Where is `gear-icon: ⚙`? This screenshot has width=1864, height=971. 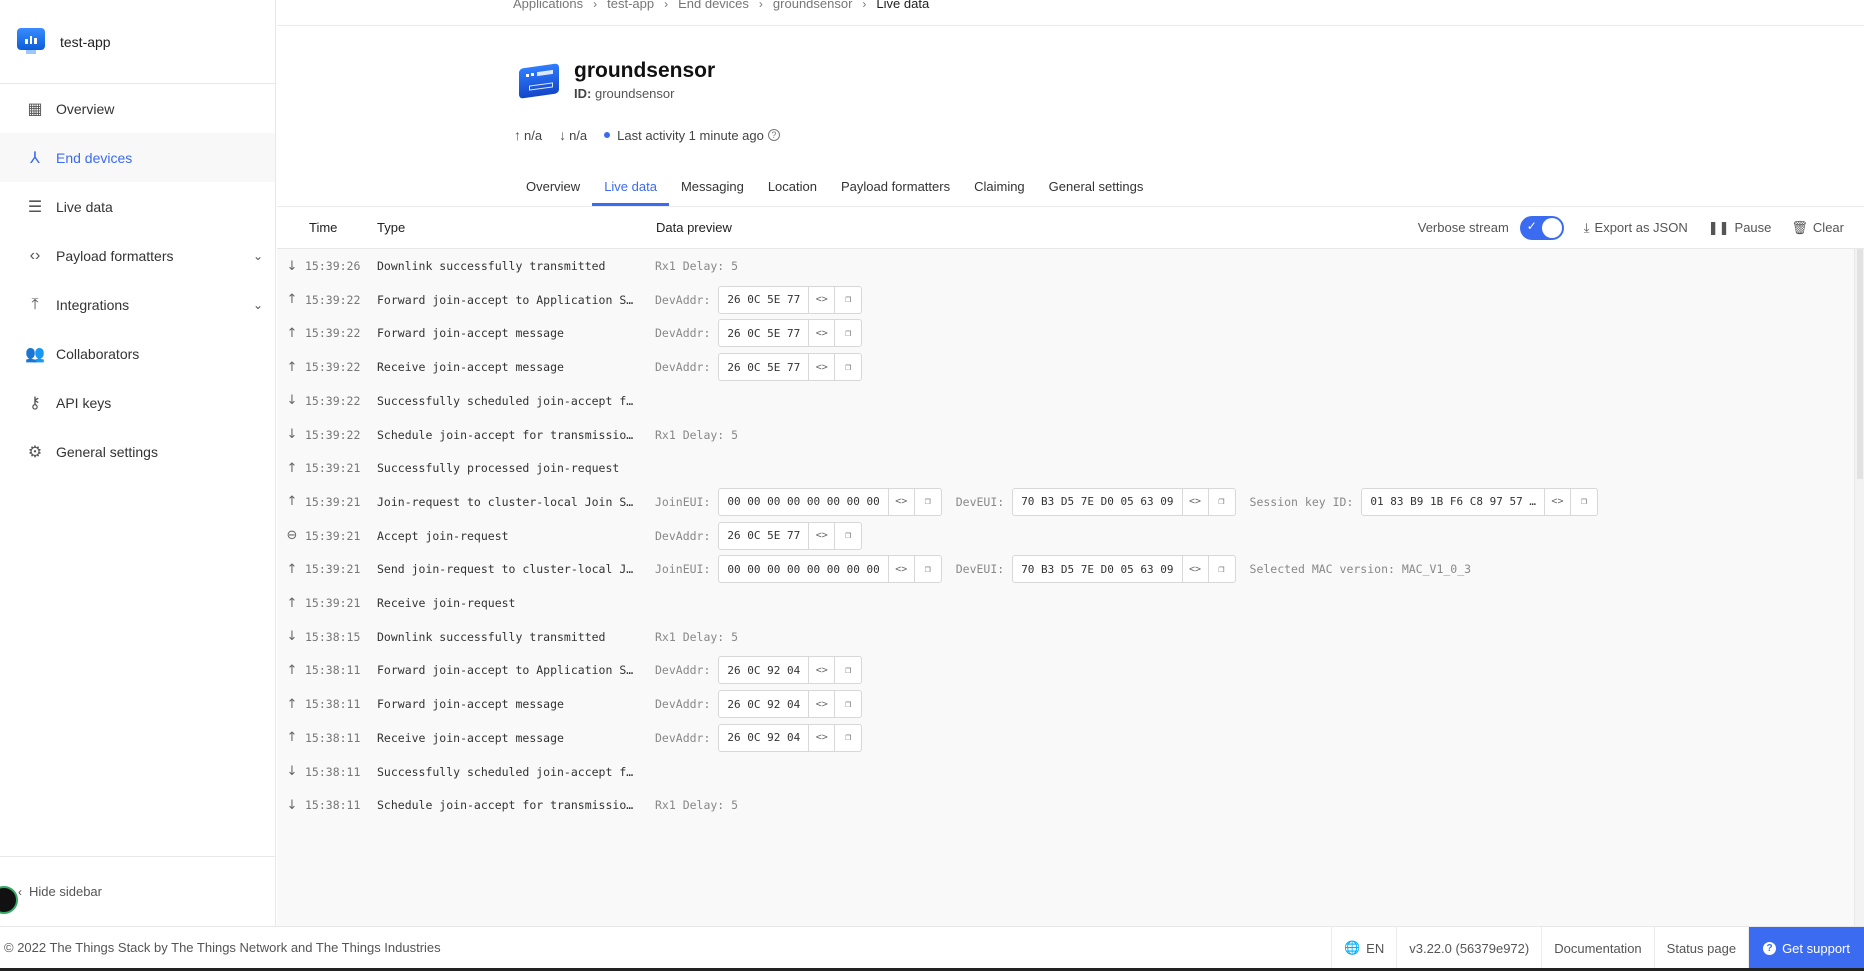 gear-icon: ⚙ is located at coordinates (35, 452).